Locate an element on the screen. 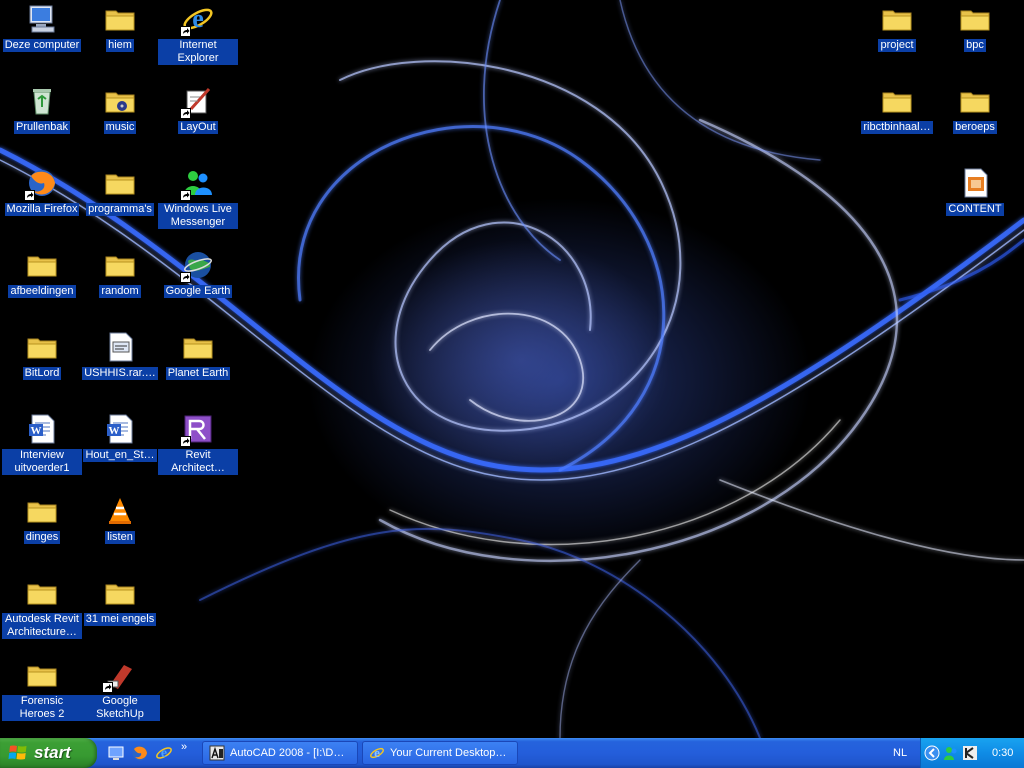 The height and width of the screenshot is (768, 1024). desktop-icon-beroeps: beroeps is located at coordinates (975, 109).